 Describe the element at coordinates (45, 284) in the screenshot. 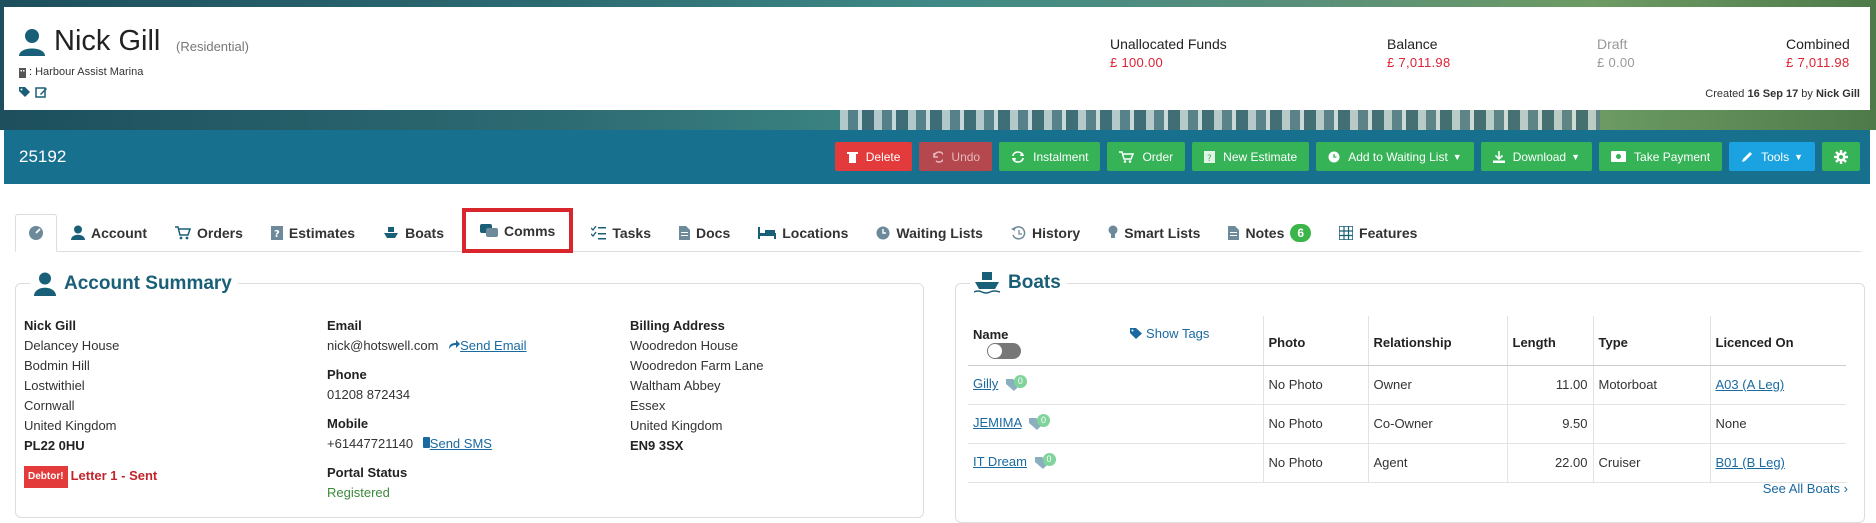

I see `user-icon` at that location.